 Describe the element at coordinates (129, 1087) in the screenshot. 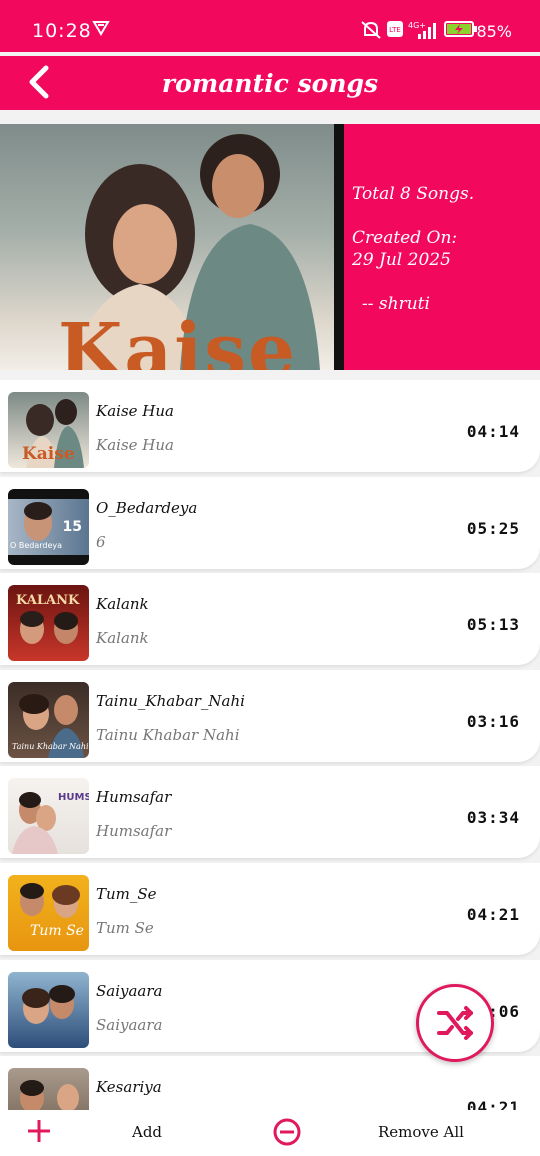

I see `song-title: Kesariya` at that location.